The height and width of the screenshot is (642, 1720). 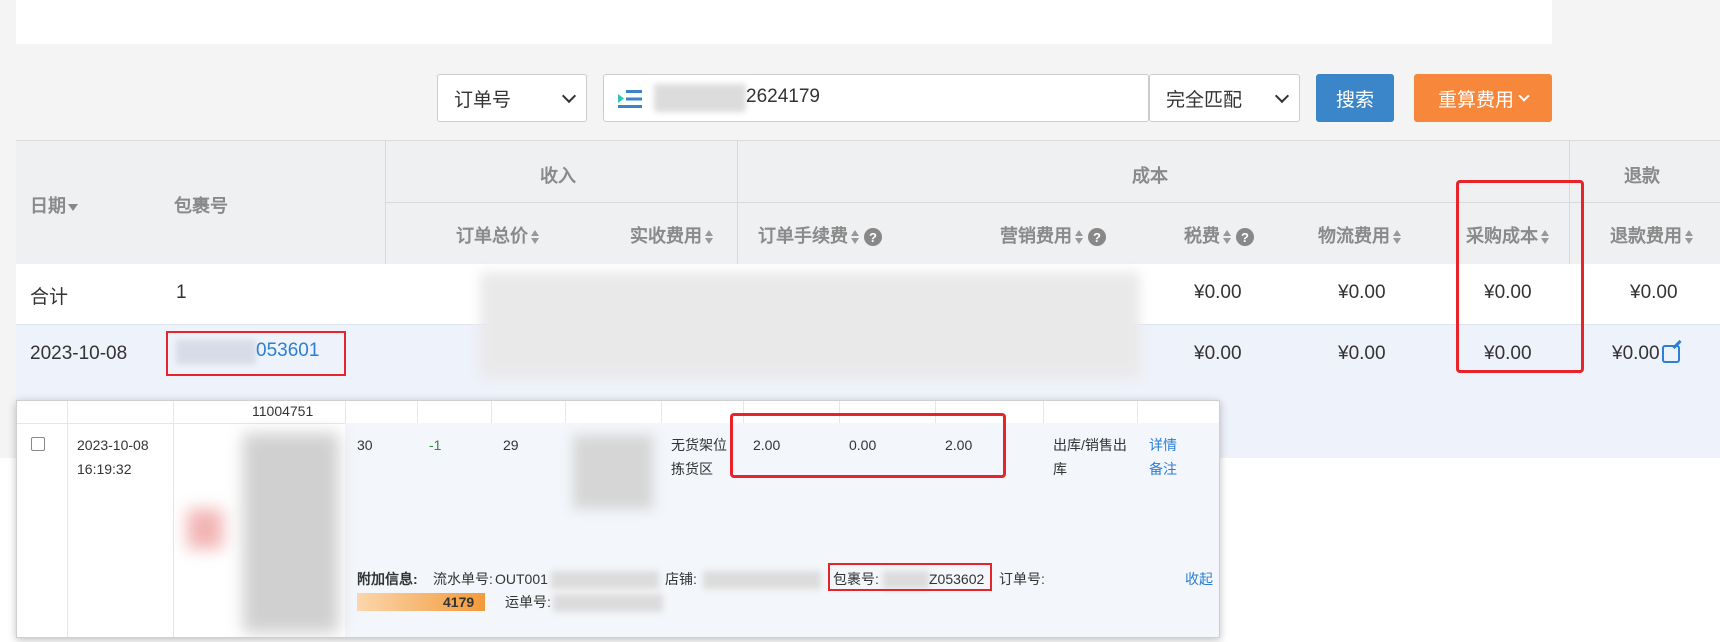 I want to click on redacted-query-prefix, so click(x=700, y=98).